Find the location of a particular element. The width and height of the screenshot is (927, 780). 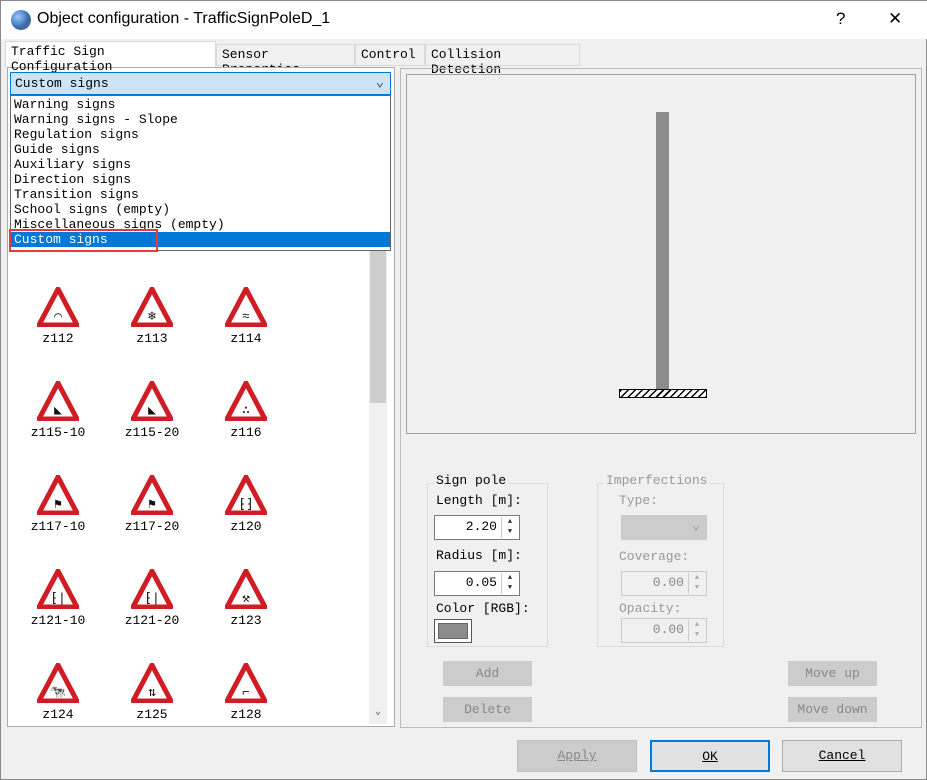

option-guide-signs: Guide signs is located at coordinates (200, 149).